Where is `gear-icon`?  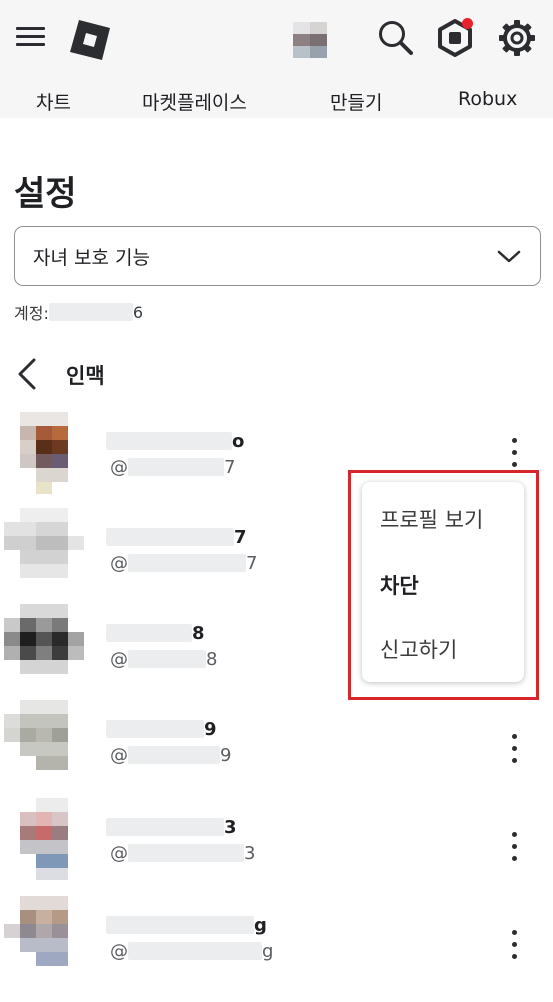
gear-icon is located at coordinates (517, 38).